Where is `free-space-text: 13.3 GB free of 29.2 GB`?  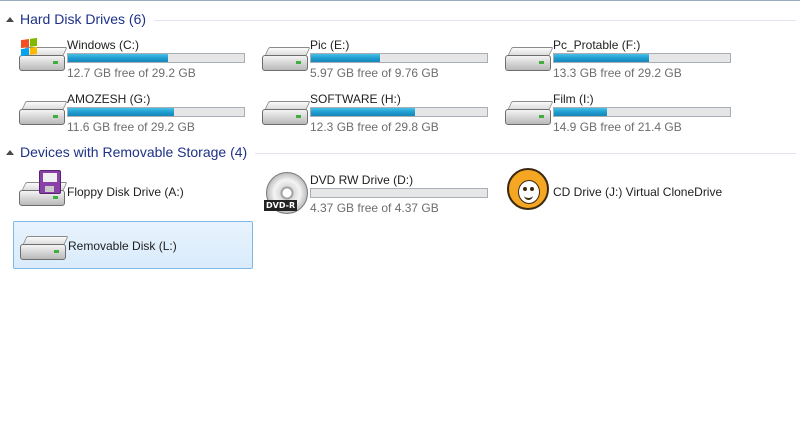 free-space-text: 13.3 GB free of 29.2 GB is located at coordinates (617, 73).